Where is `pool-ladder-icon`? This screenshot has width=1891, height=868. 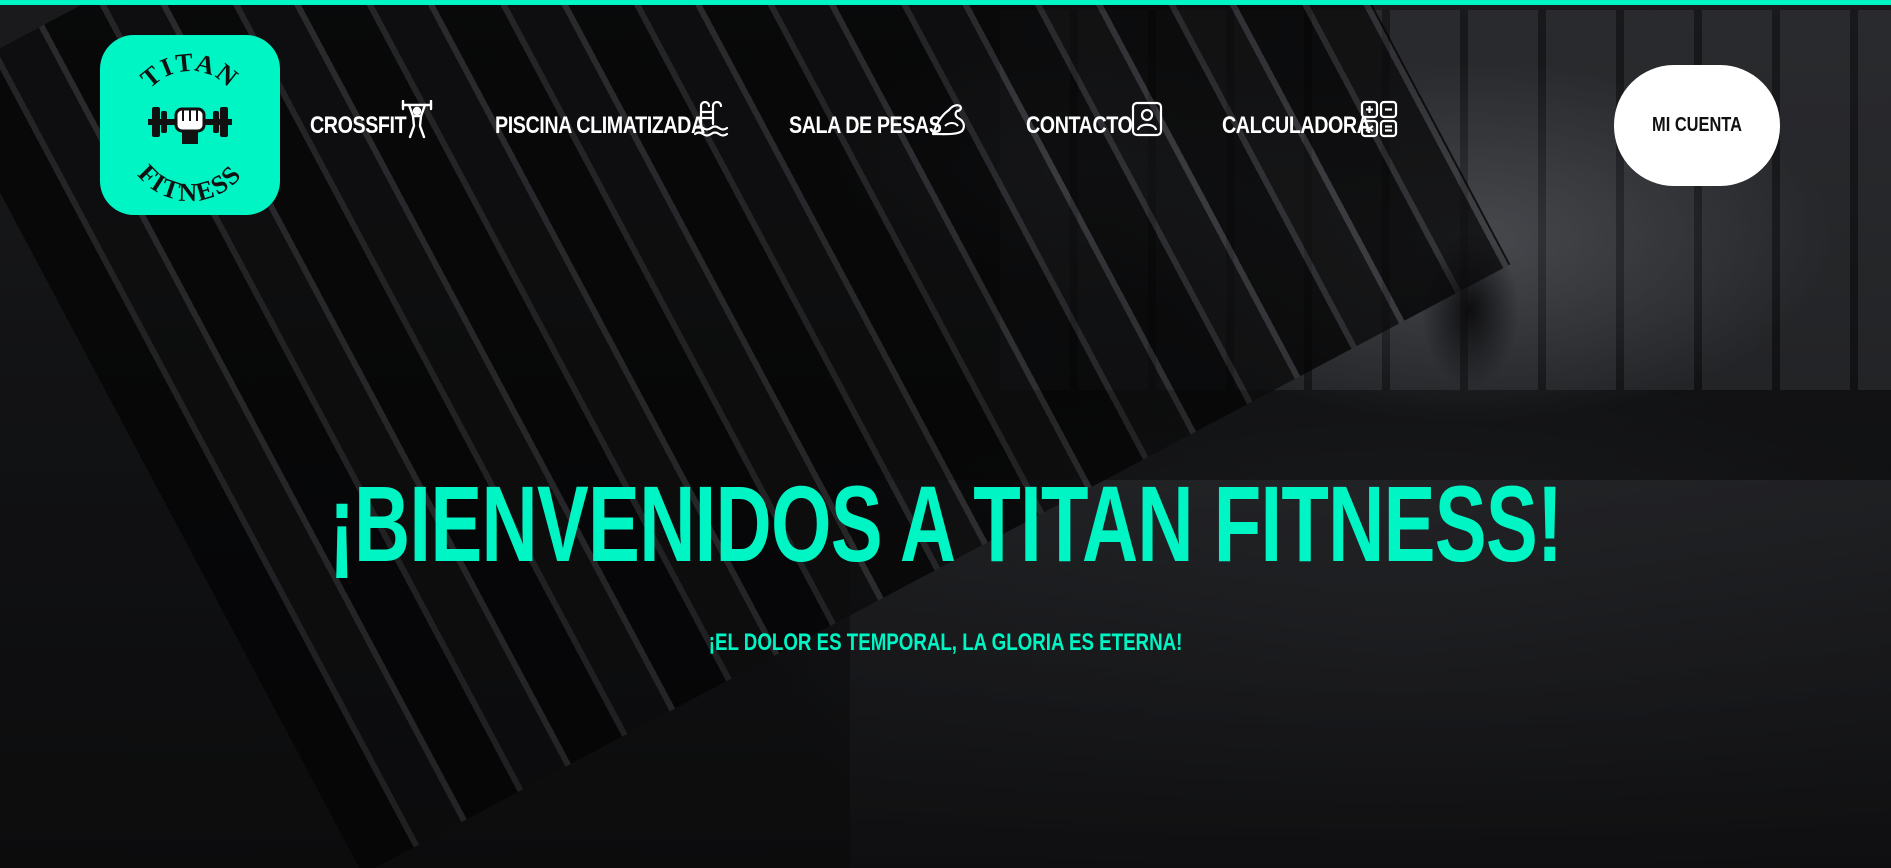 pool-ladder-icon is located at coordinates (711, 118).